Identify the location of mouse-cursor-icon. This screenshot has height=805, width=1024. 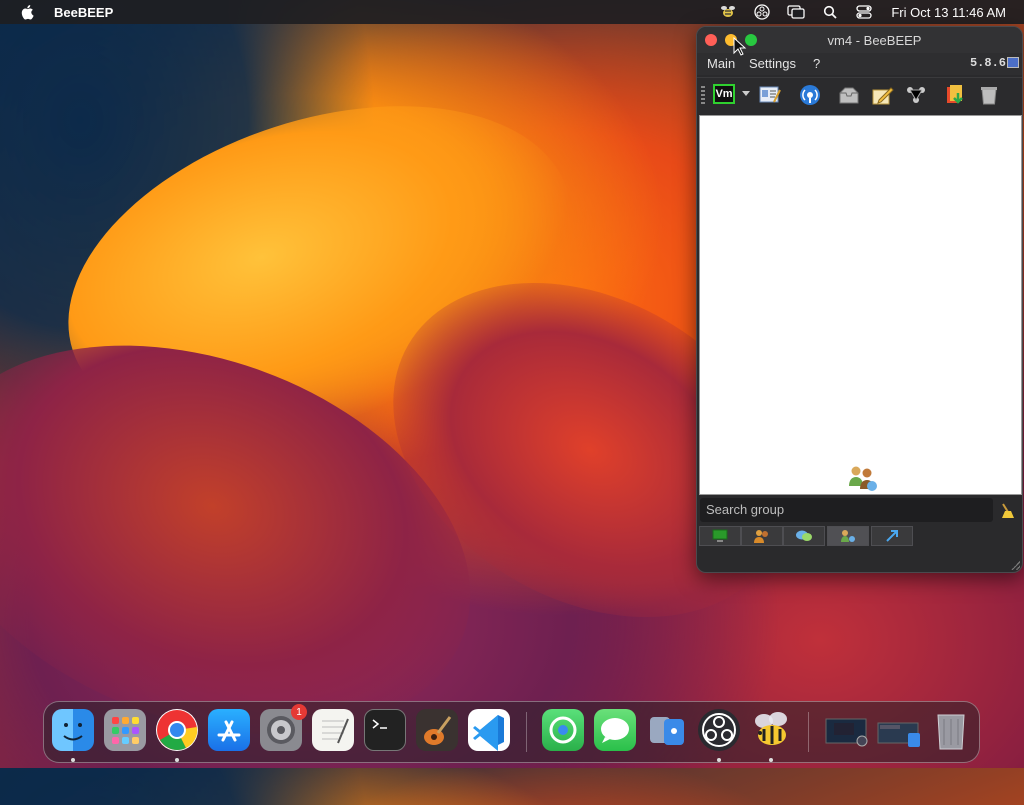
(740, 46).